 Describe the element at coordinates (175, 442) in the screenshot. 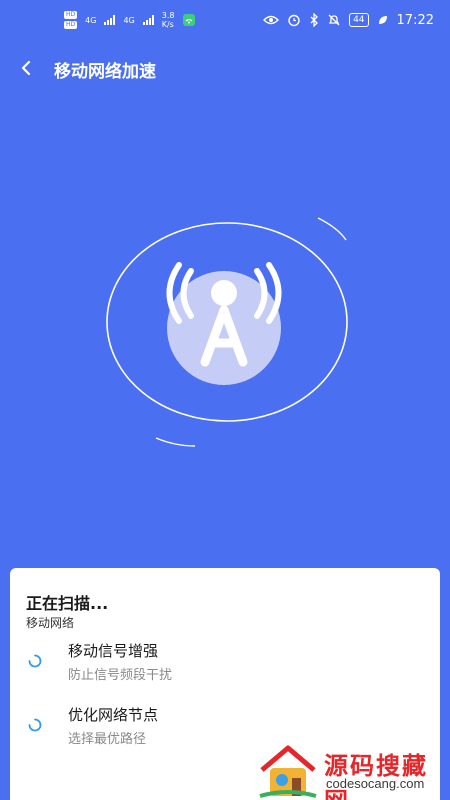

I see `scan-arc-bottom` at that location.